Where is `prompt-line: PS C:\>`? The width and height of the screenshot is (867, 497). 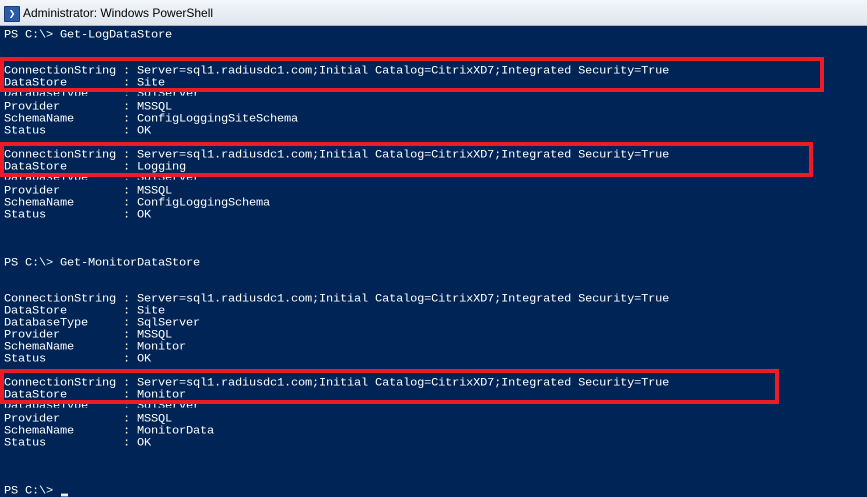 prompt-line: PS C:\> is located at coordinates (36, 490).